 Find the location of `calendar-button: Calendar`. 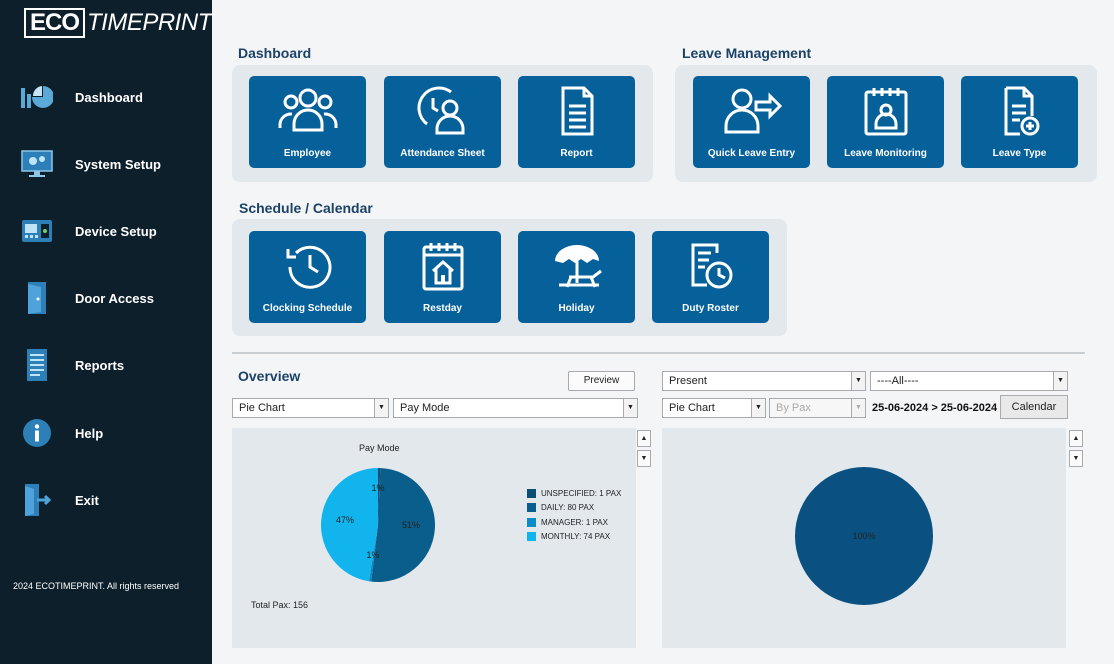

calendar-button: Calendar is located at coordinates (1034, 407).